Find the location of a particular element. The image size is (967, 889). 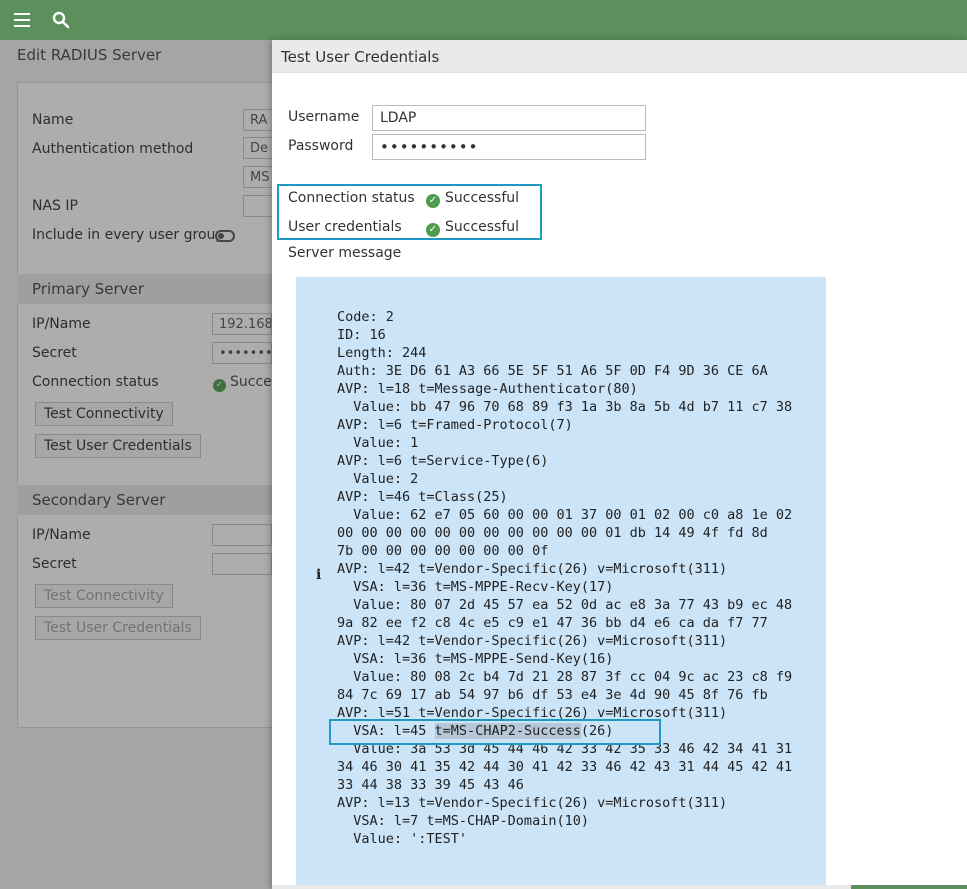

user-credentials-label: User credentials is located at coordinates (345, 227).